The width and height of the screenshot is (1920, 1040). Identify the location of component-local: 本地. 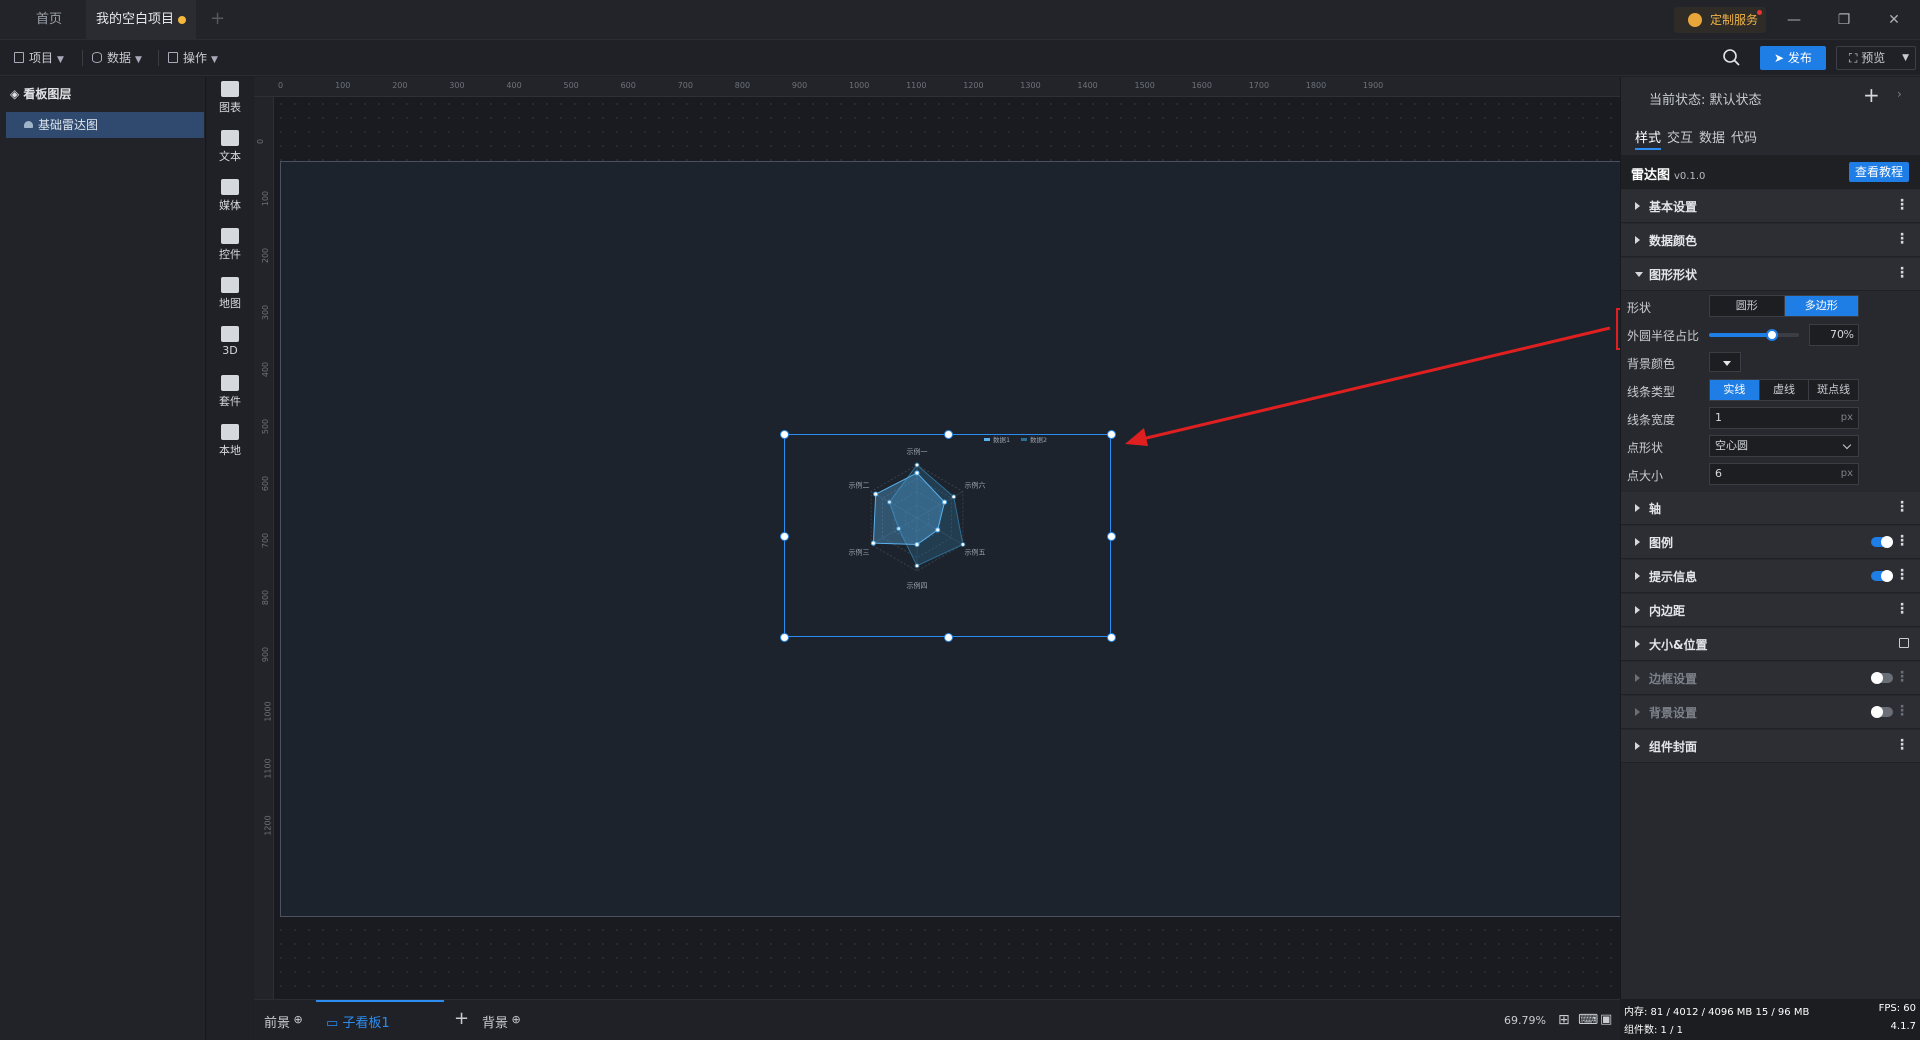
(230, 445).